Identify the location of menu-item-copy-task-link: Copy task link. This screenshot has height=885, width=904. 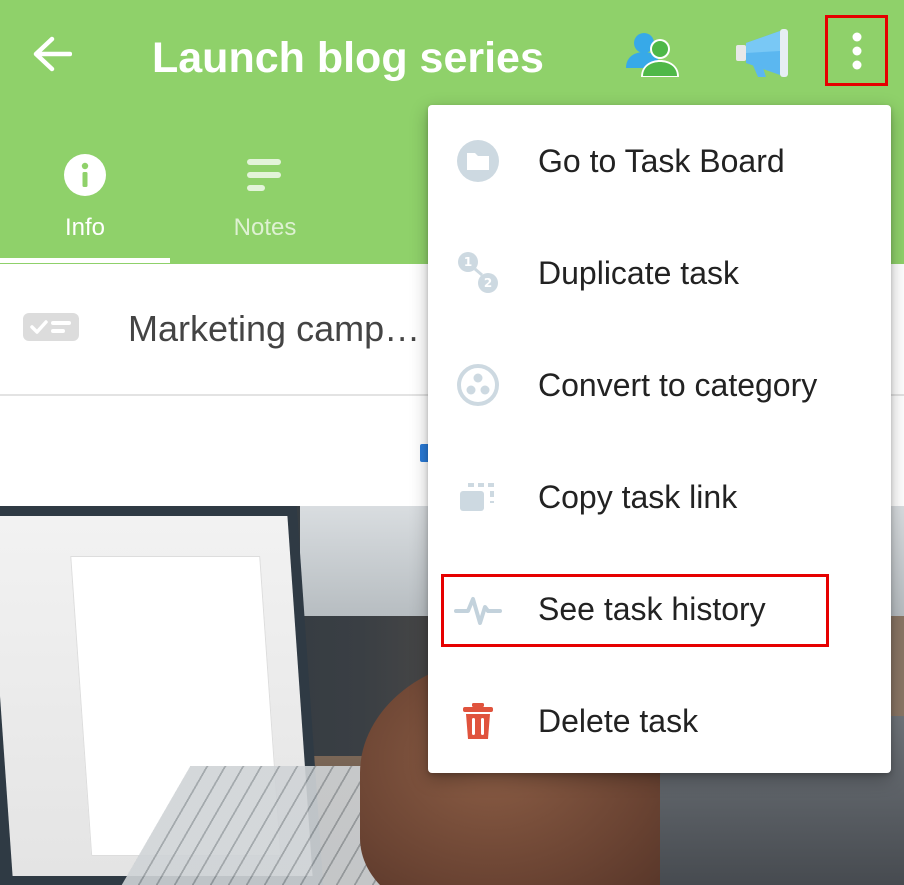
(659, 497).